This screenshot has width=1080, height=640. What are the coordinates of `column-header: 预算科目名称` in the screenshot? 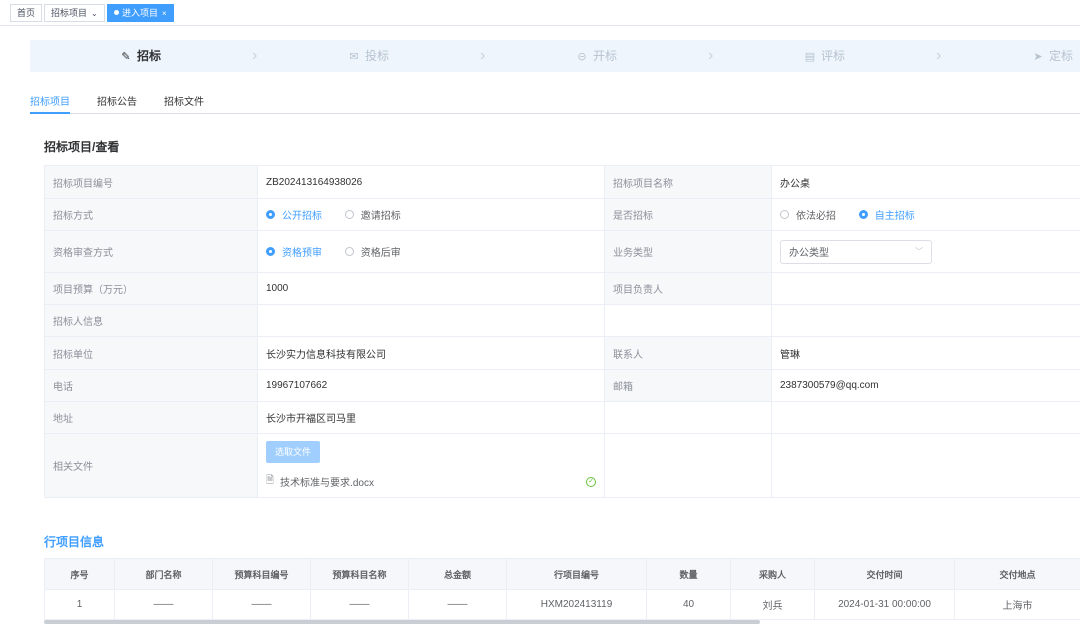 It's located at (359, 574).